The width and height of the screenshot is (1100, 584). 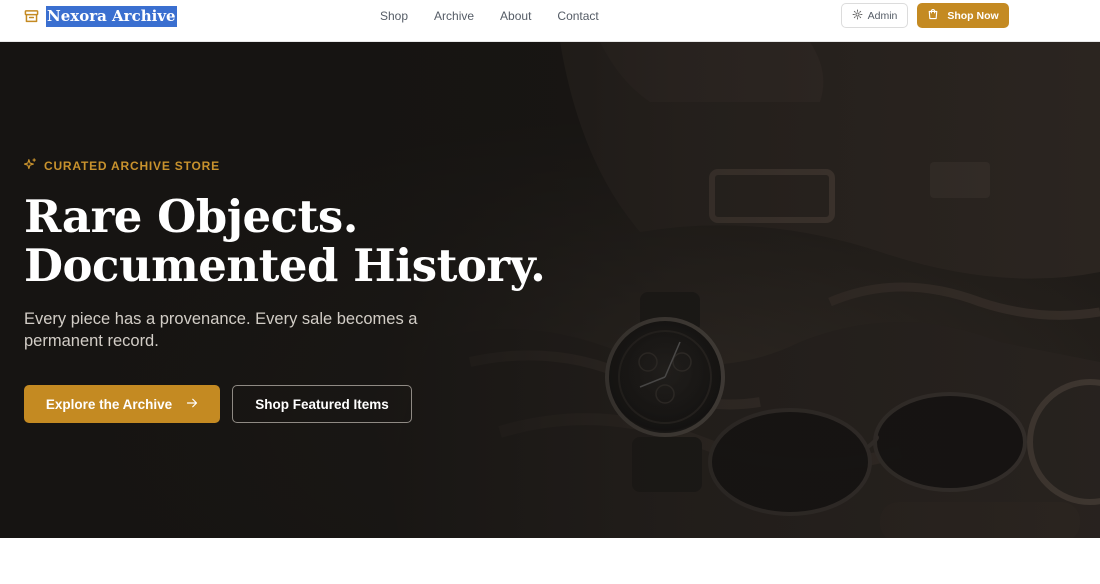 I want to click on explore-archive-button: Explore the Archive, so click(x=122, y=404).